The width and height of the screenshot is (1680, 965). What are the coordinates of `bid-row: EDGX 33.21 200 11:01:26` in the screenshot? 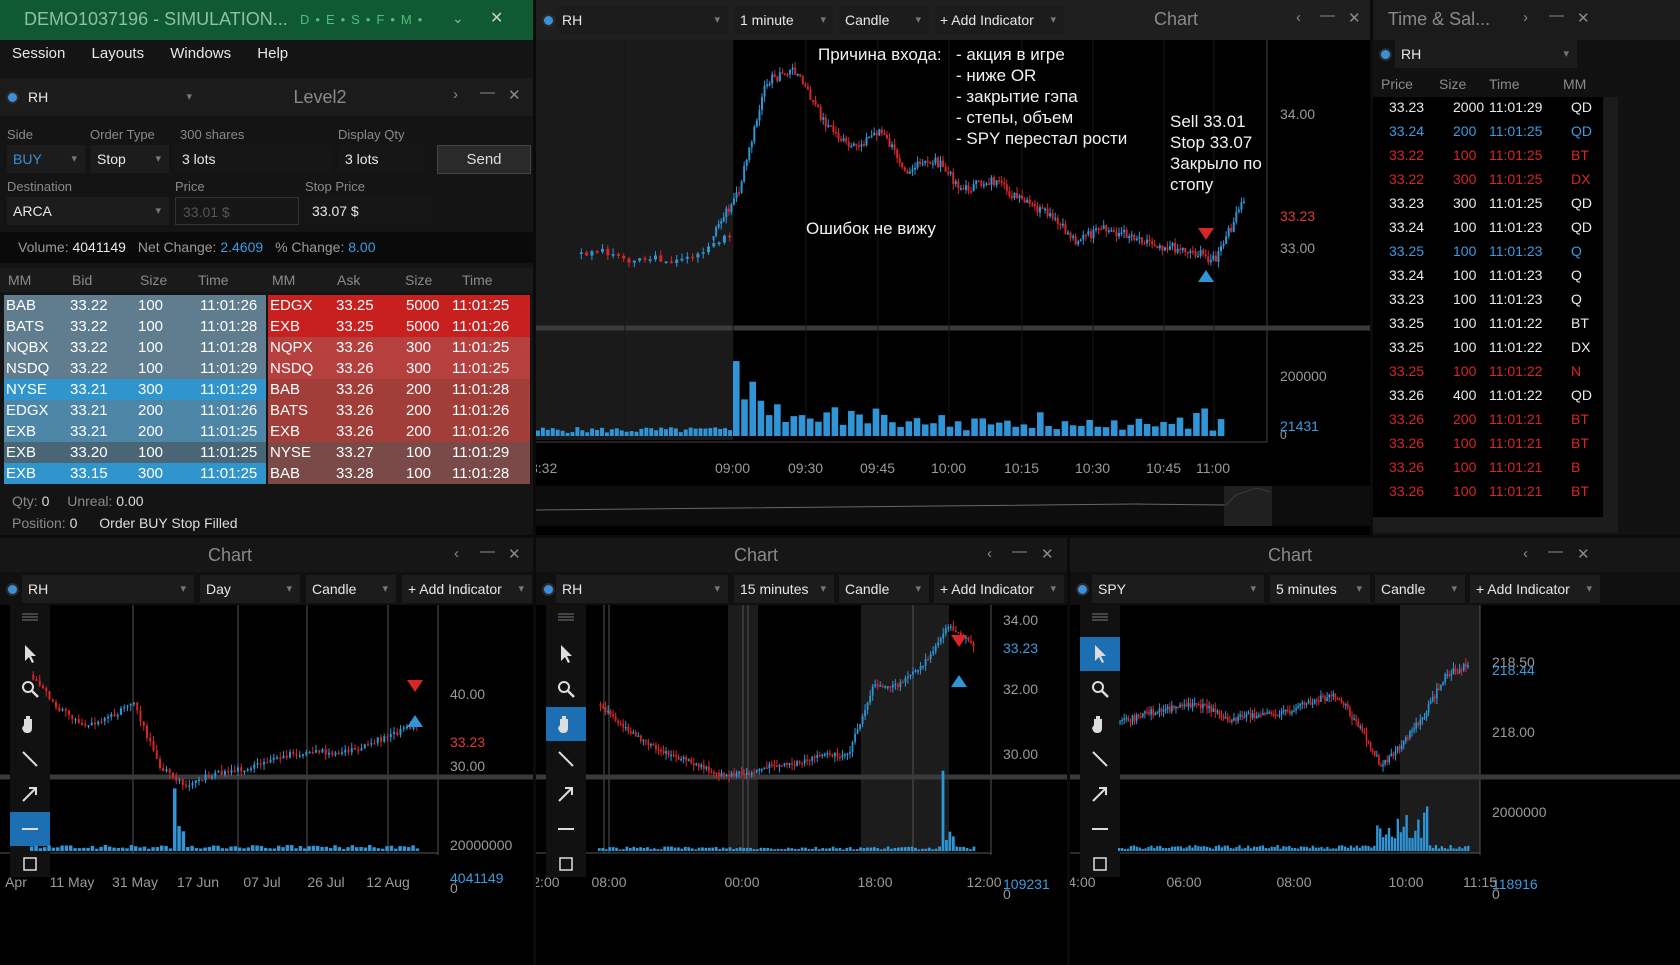 It's located at (135, 410).